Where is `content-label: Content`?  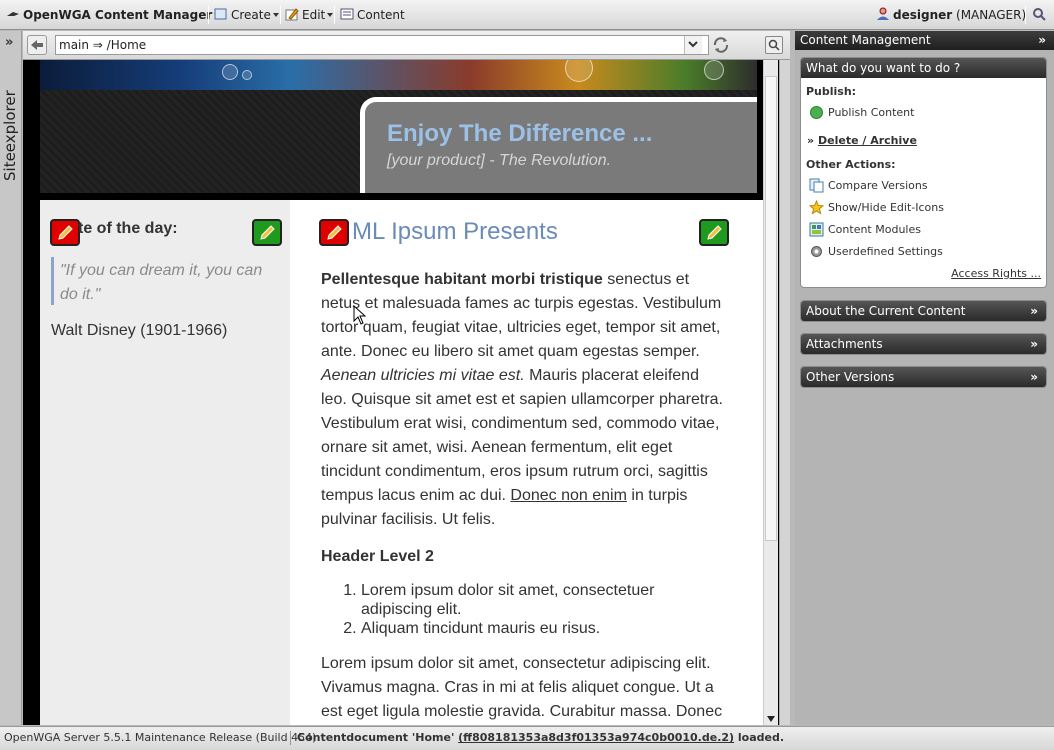
content-label: Content is located at coordinates (381, 15).